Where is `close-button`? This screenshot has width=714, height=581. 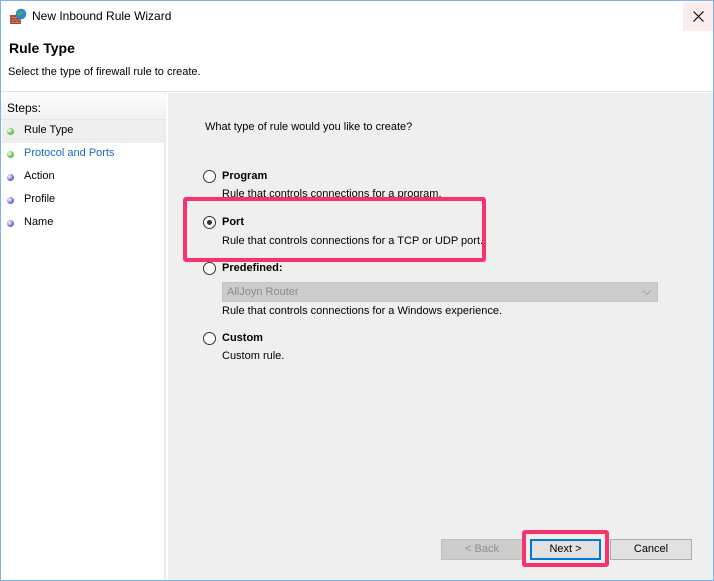
close-button is located at coordinates (698, 16).